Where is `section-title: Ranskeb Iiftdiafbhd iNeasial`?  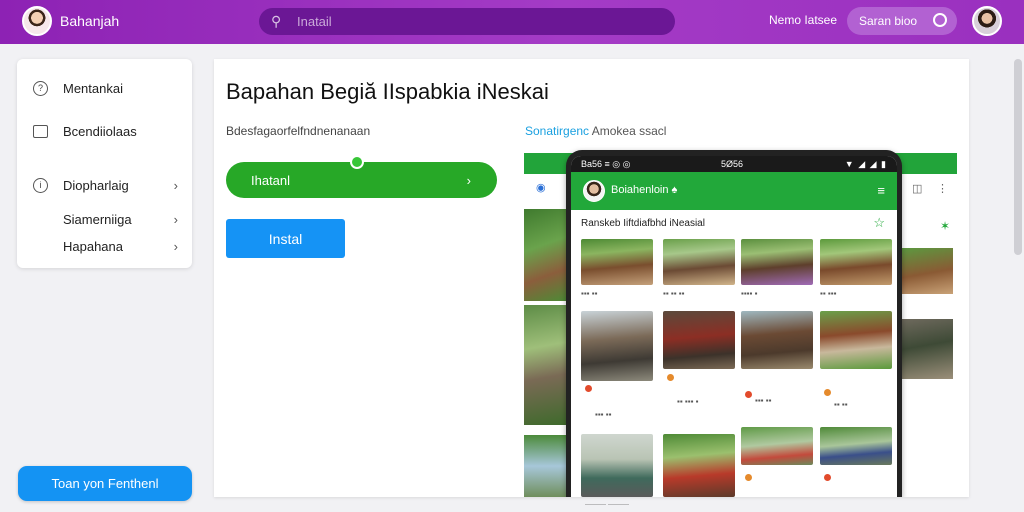
section-title: Ranskeb Iiftdiafbhd iNeasial is located at coordinates (643, 223).